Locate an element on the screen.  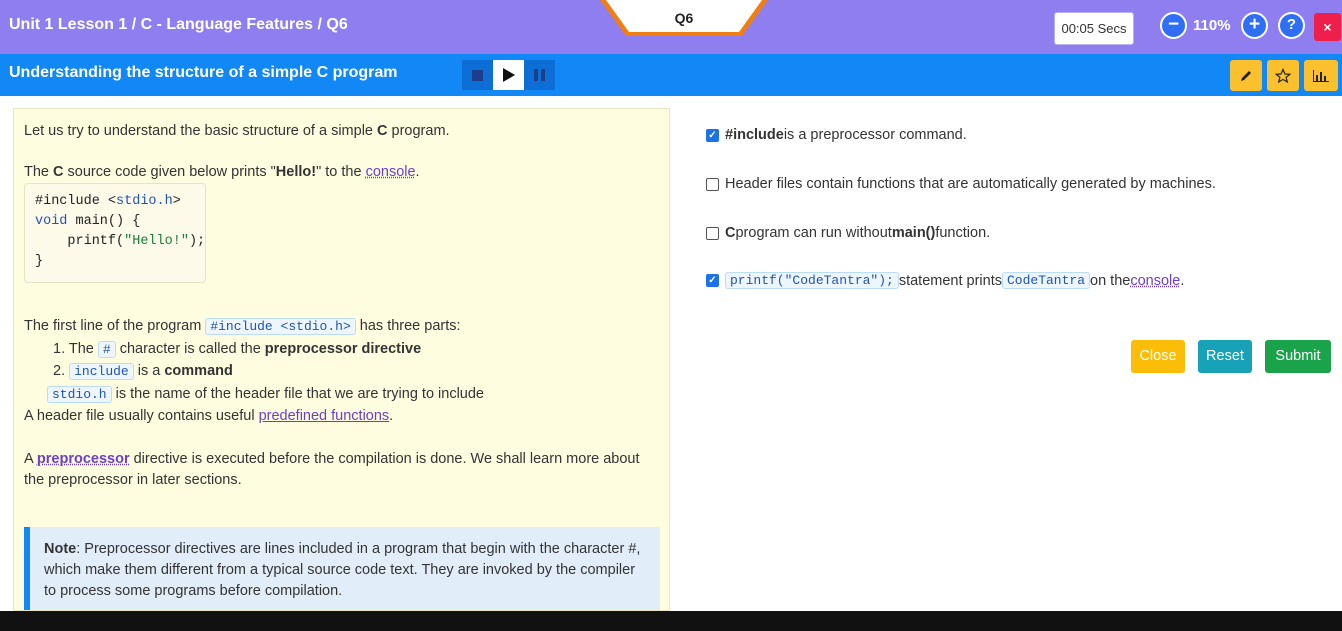
pencil-icon is located at coordinates (1246, 75).